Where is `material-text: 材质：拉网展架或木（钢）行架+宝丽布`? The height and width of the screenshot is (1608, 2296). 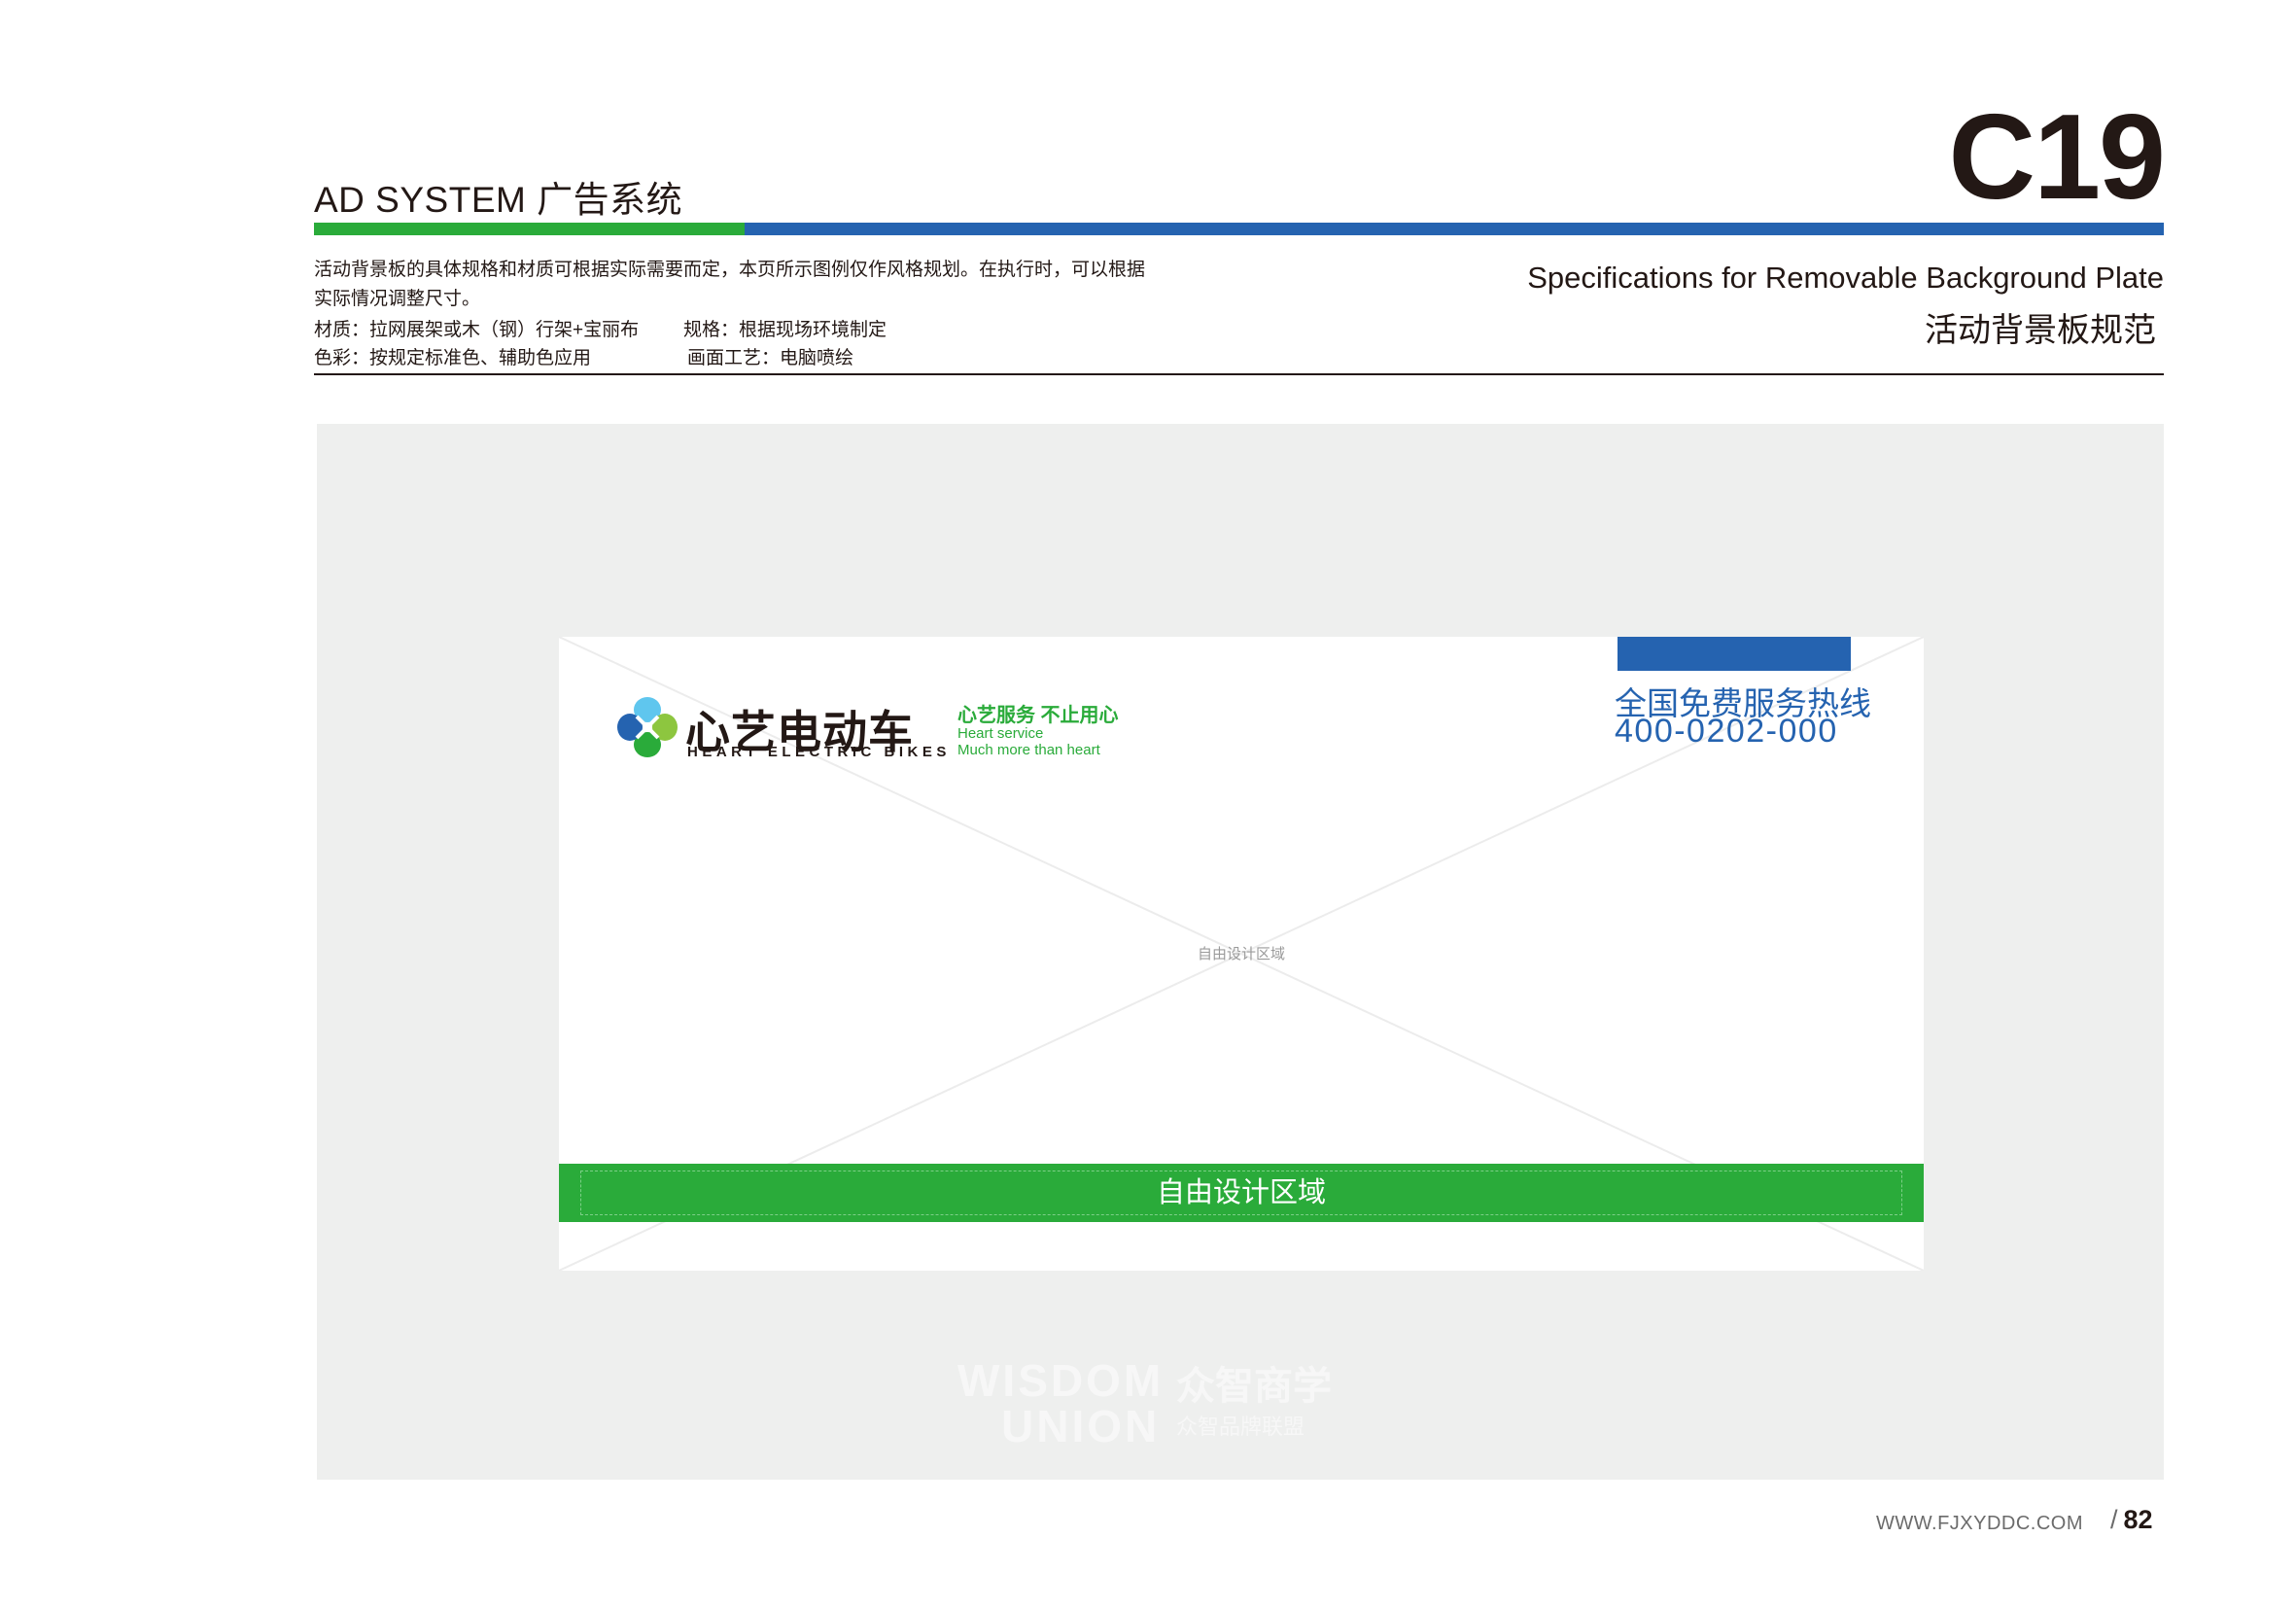 material-text: 材质：拉网展架或木（钢）行架+宝丽布 is located at coordinates (477, 330).